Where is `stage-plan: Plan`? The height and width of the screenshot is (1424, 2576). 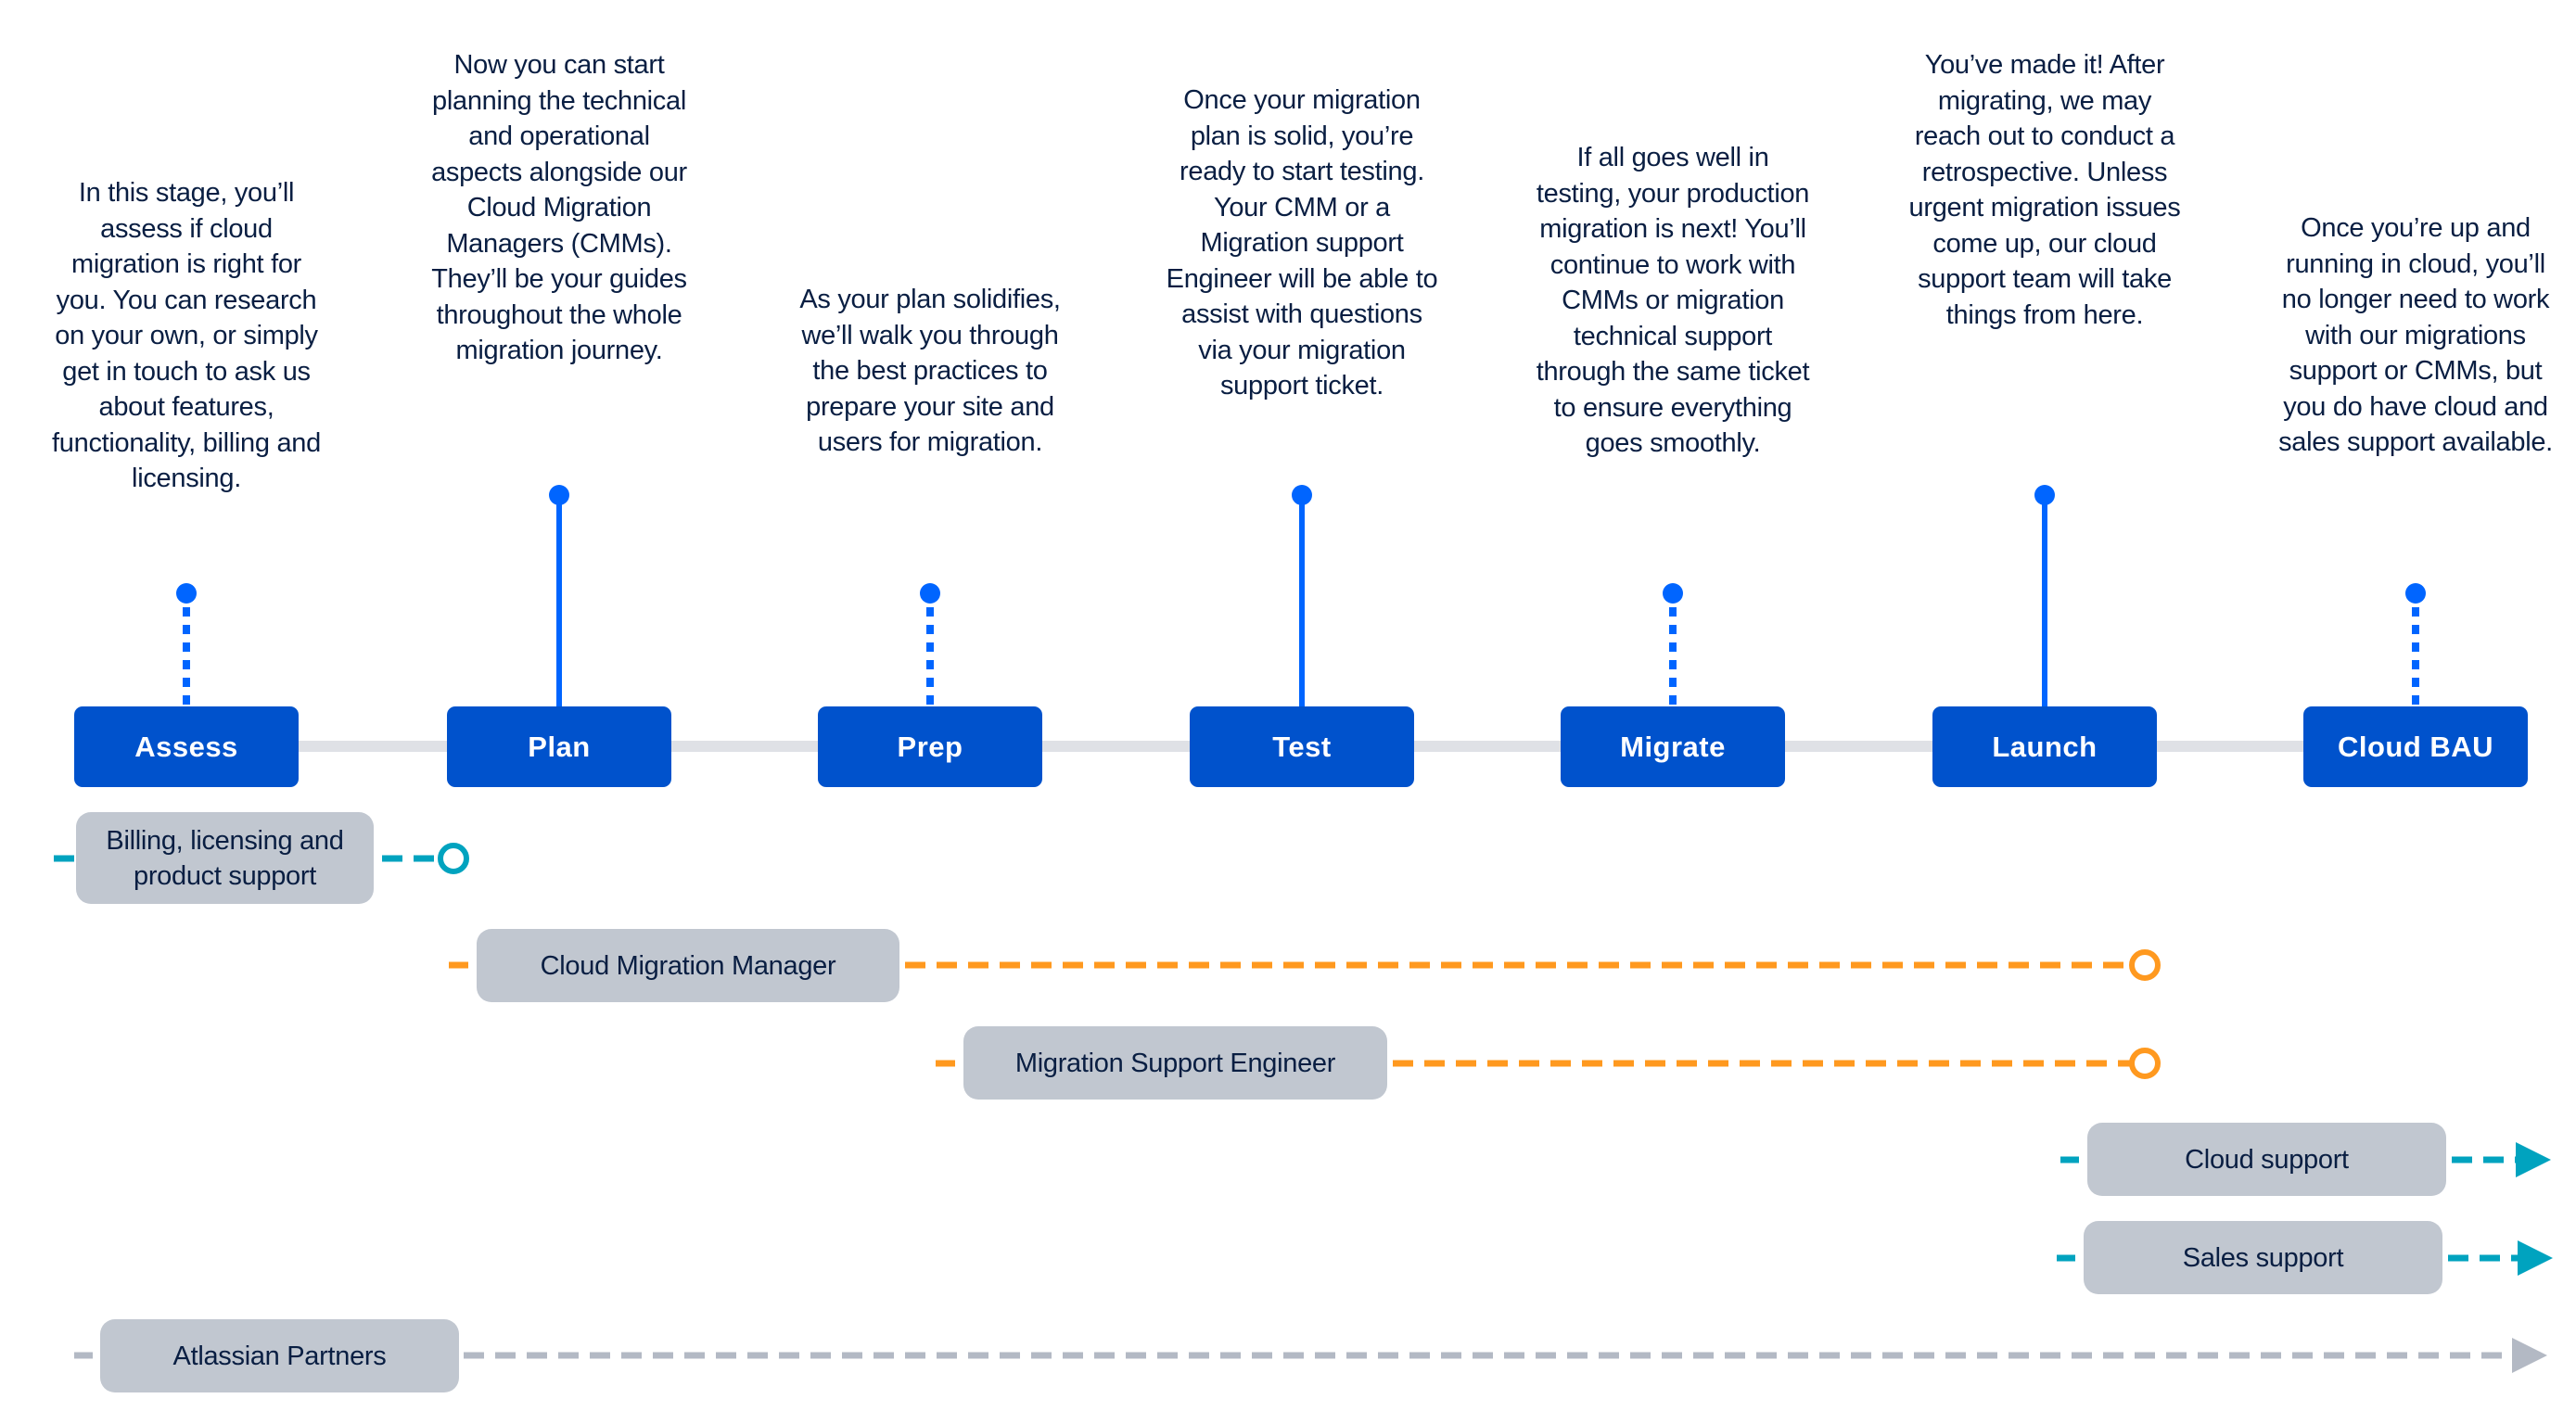
stage-plan: Plan is located at coordinates (559, 746).